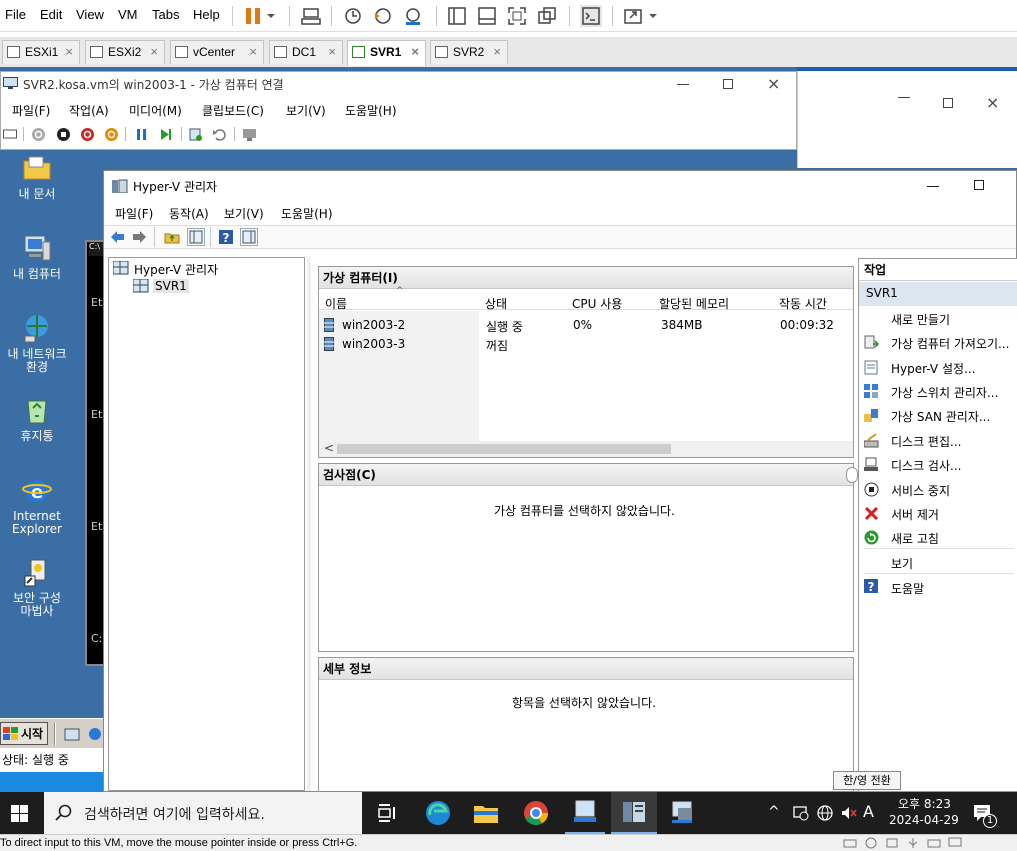 Image resolution: width=1017 pixels, height=851 pixels. I want to click on forward-arrow-icon, so click(140, 237).